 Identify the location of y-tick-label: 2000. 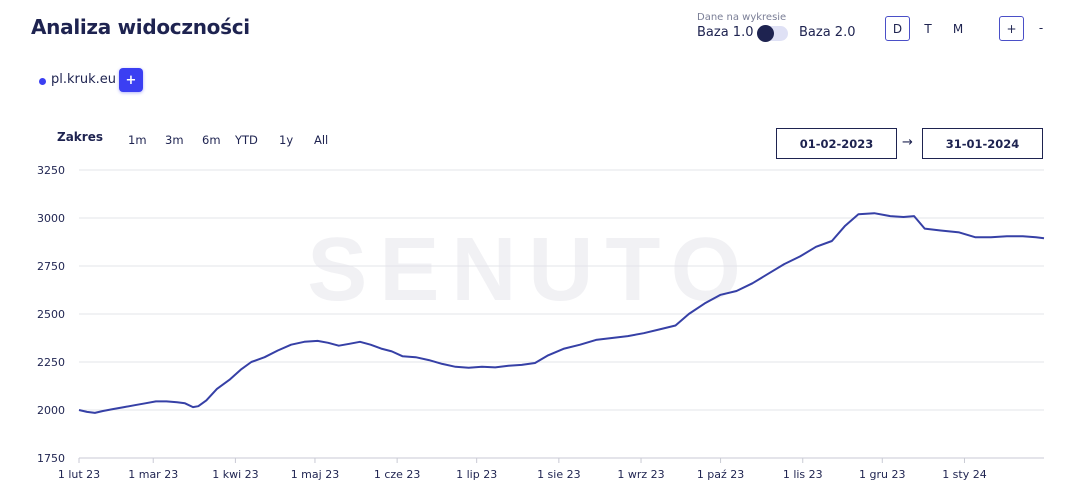
(51, 410).